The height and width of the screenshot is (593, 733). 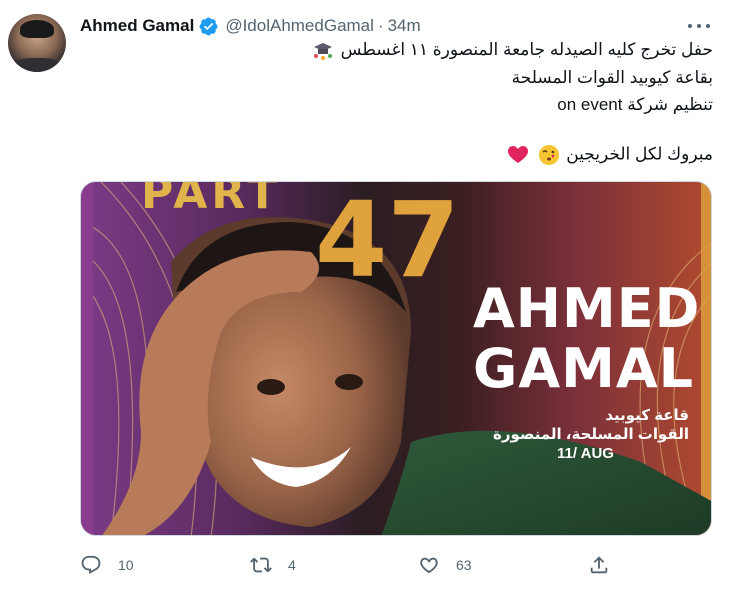 I want to click on poster-name-first: AHMED, so click(x=587, y=308).